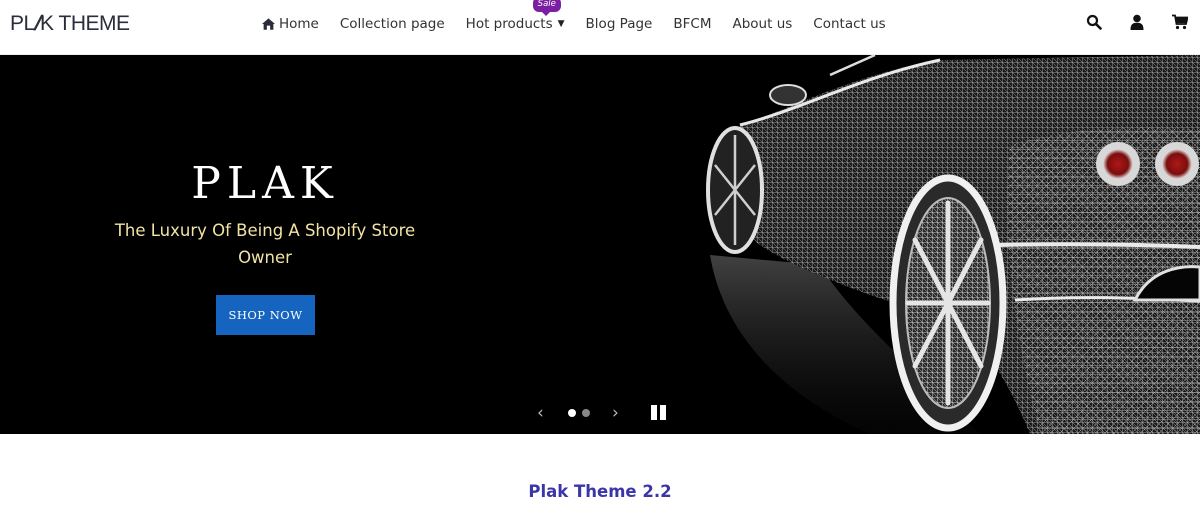 The height and width of the screenshot is (508, 1200). What do you see at coordinates (290, 24) in the screenshot?
I see `nav-home: Home` at bounding box center [290, 24].